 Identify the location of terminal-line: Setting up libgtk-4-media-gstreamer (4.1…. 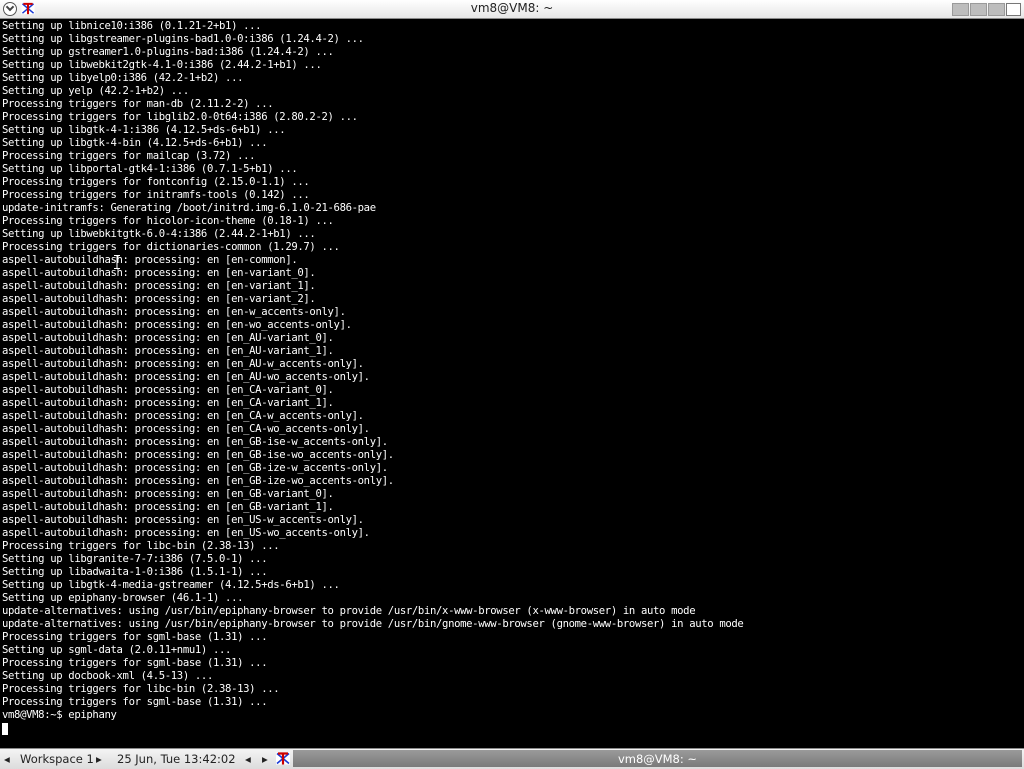
(171, 585).